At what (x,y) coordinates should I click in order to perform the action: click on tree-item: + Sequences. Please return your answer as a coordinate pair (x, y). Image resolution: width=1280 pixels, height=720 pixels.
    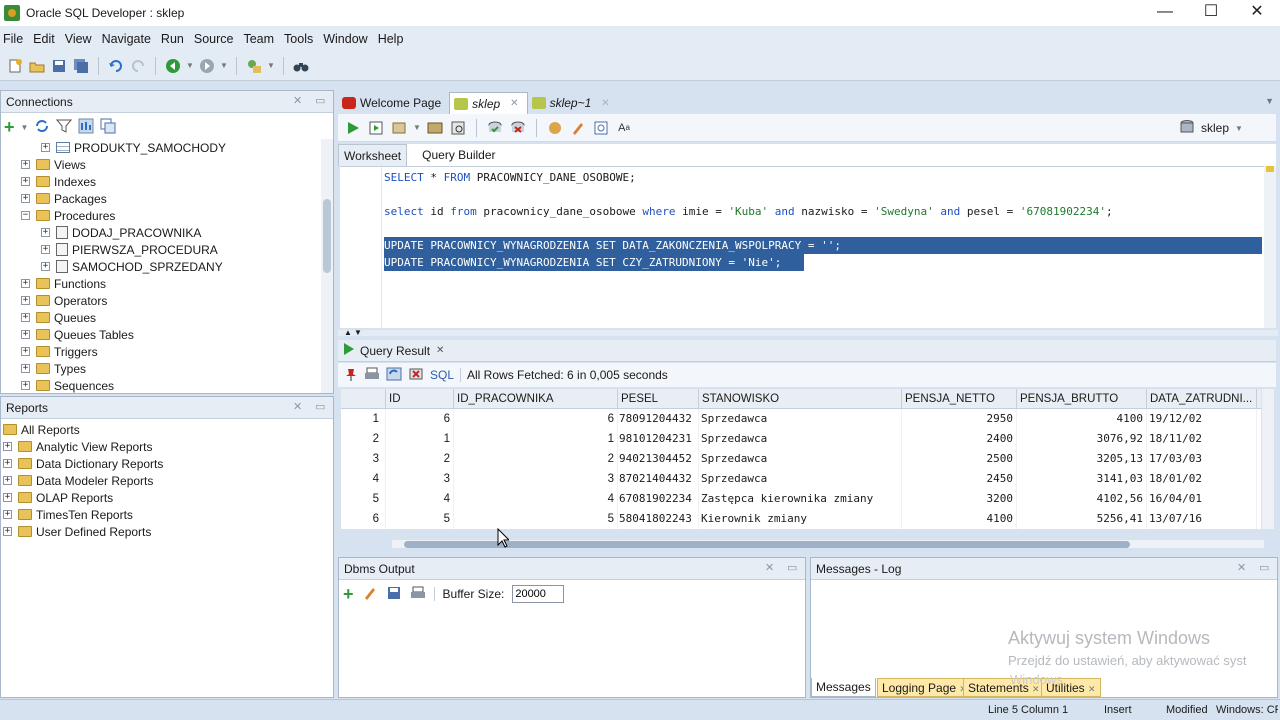
    Looking at the image, I should click on (67, 385).